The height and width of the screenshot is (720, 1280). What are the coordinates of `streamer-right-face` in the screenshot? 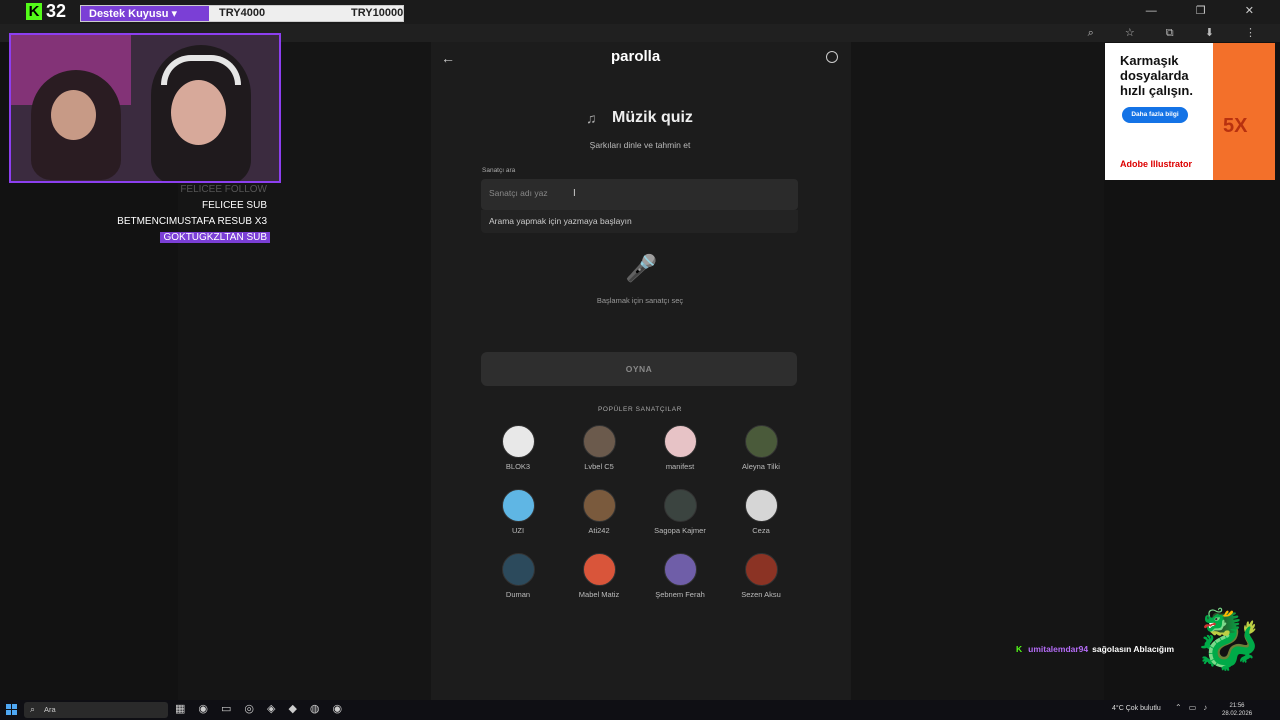 It's located at (198, 112).